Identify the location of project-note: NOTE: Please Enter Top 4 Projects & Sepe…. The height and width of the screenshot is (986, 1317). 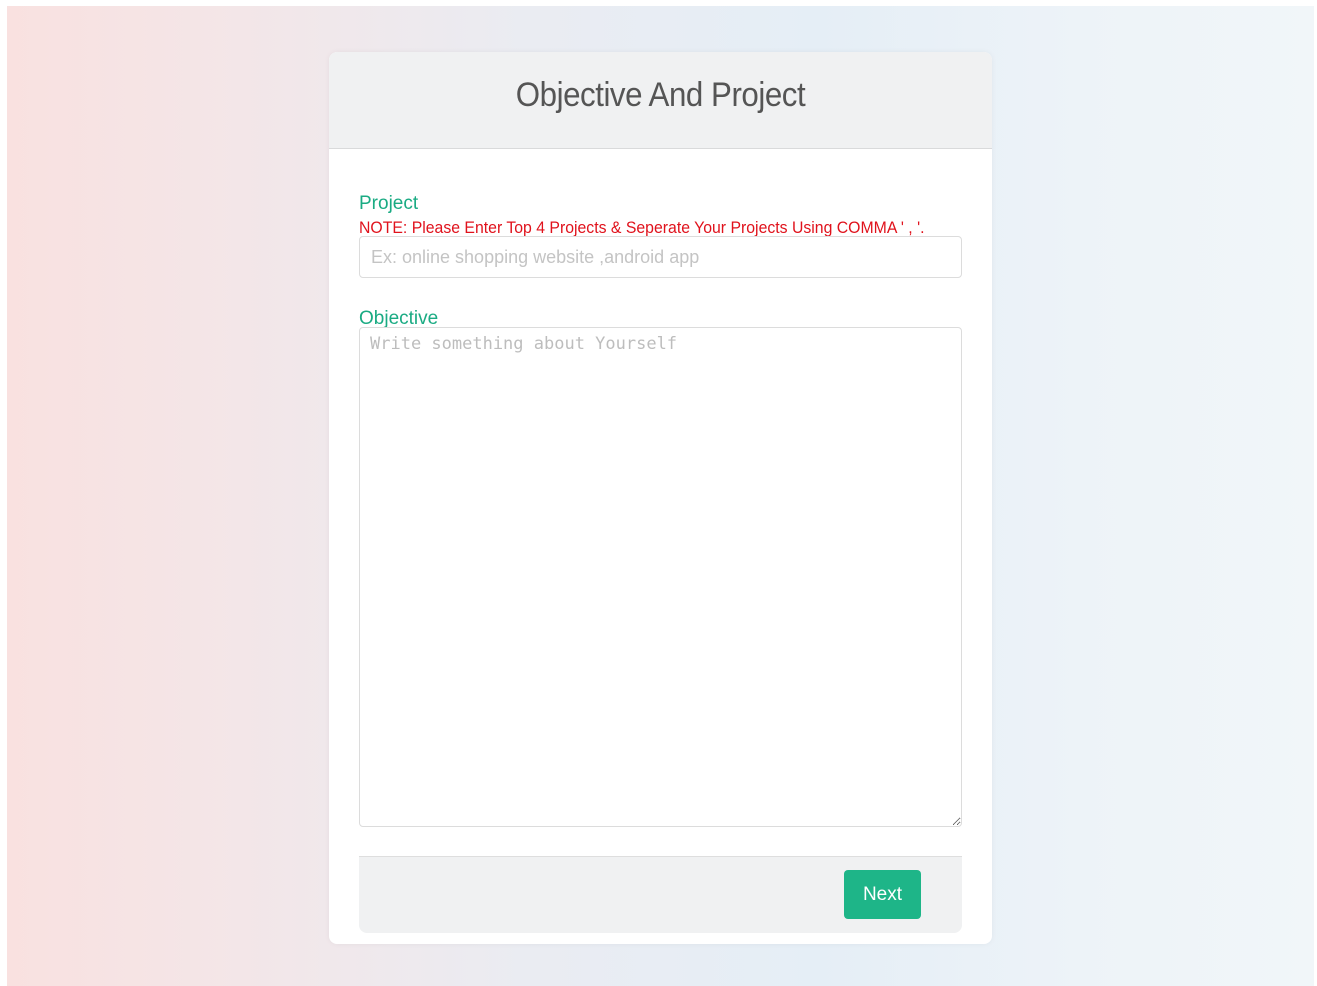
(642, 227).